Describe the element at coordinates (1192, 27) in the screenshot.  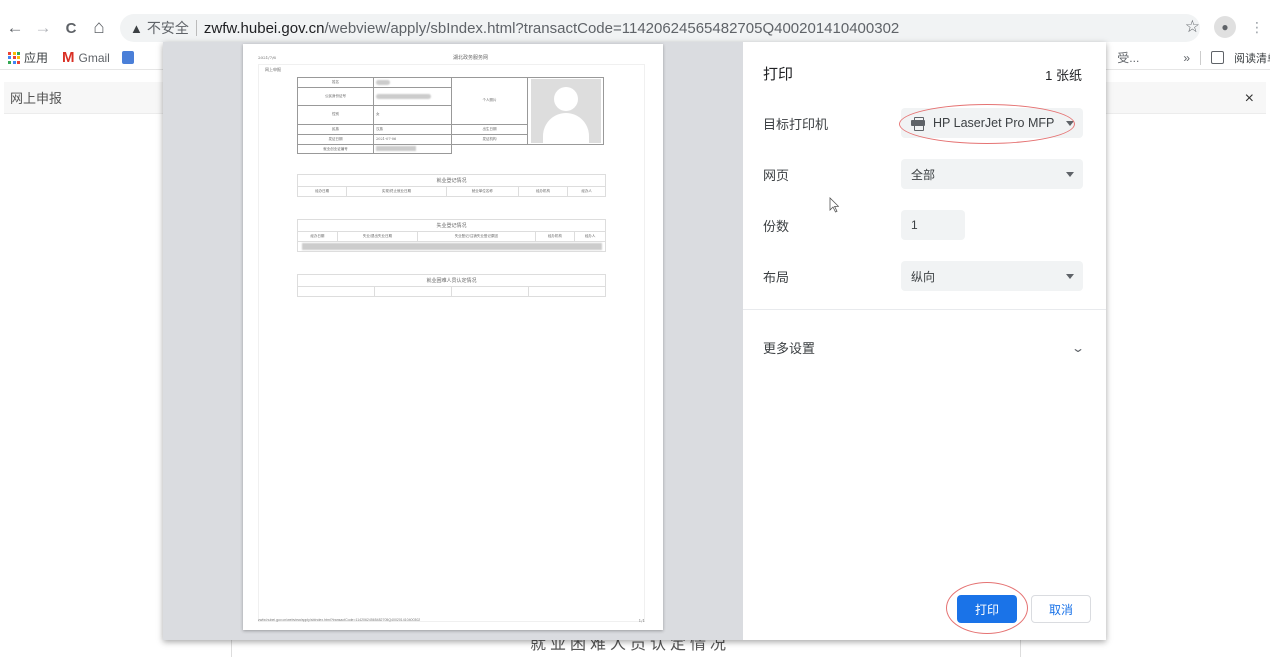
I see `bookmark-star-icon: ☆` at that location.